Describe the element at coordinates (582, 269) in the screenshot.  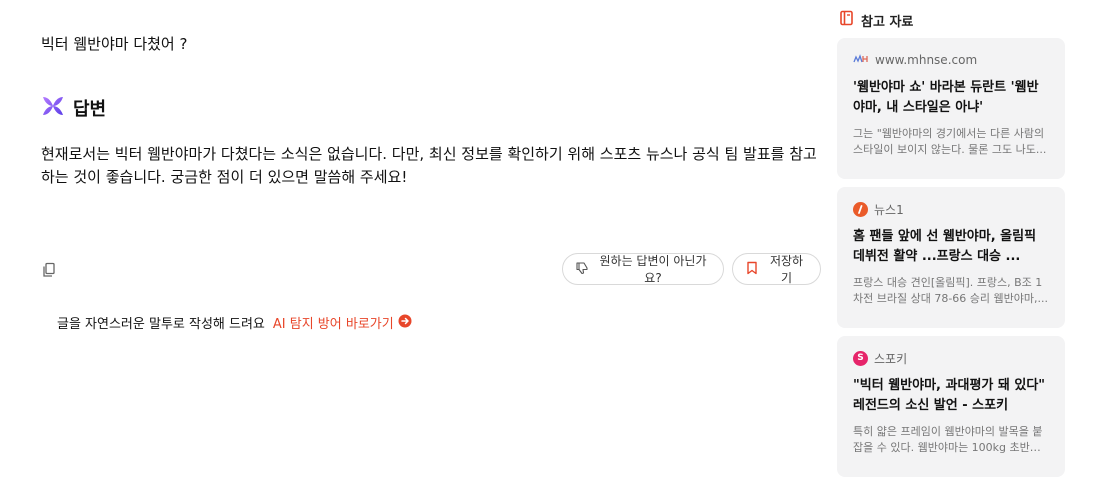
I see `thumbs-down-icon` at that location.